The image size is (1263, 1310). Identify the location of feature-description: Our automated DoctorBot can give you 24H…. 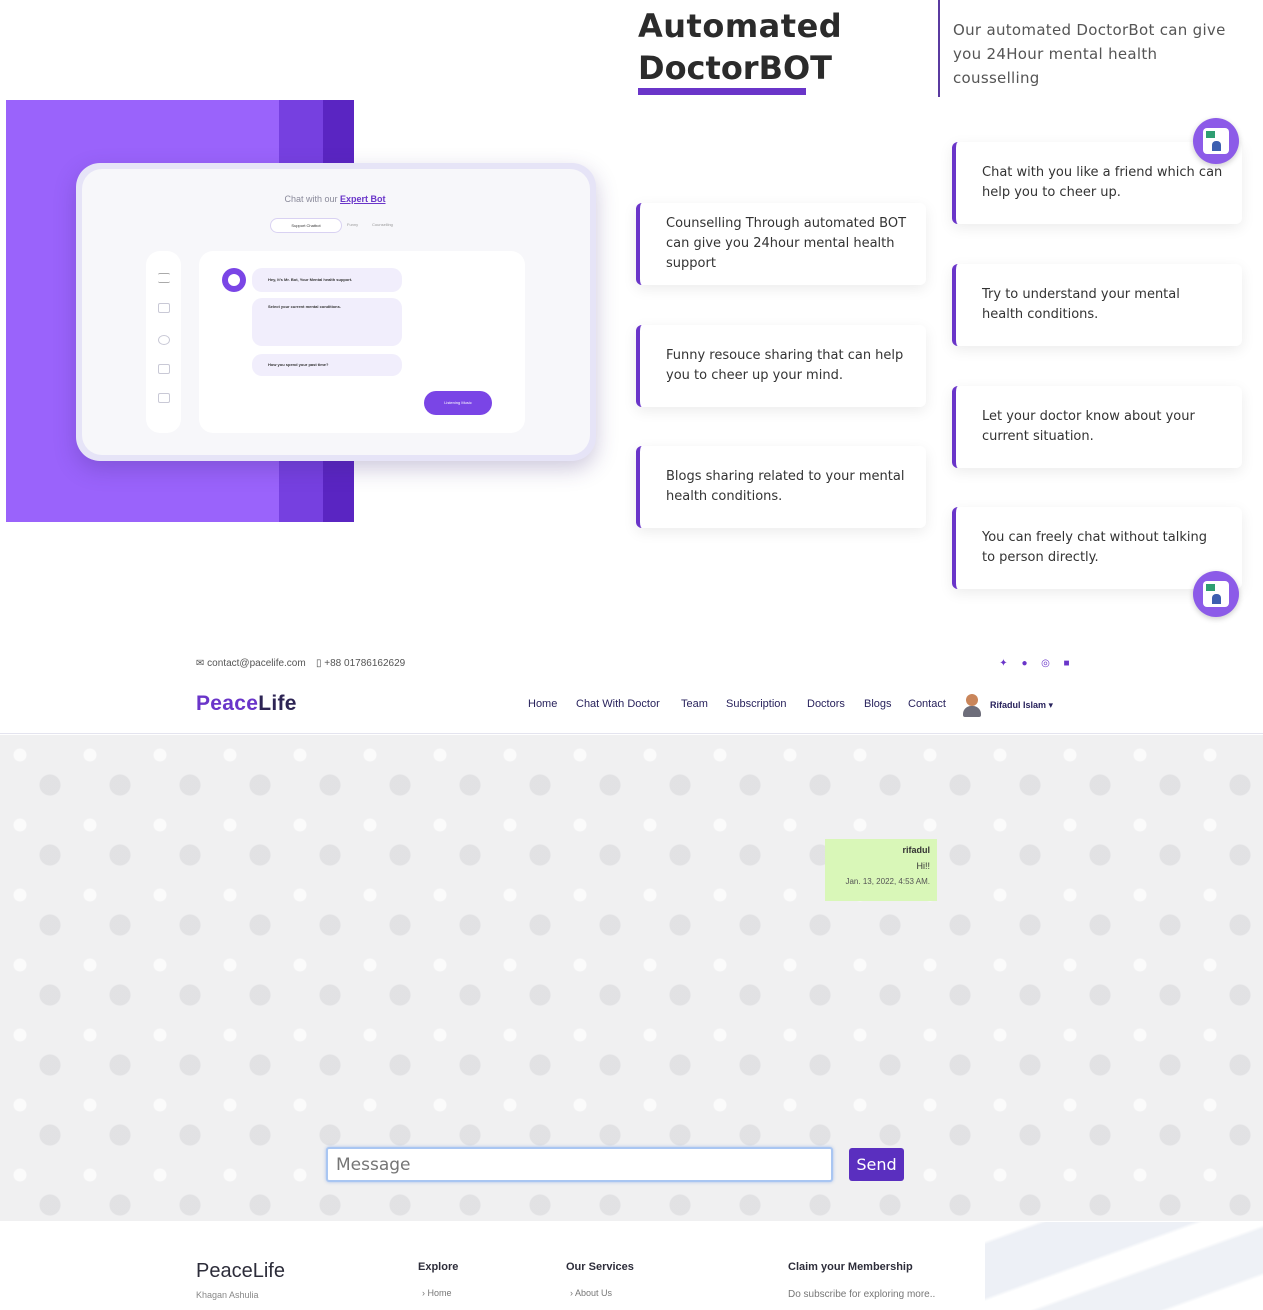
(1089, 54).